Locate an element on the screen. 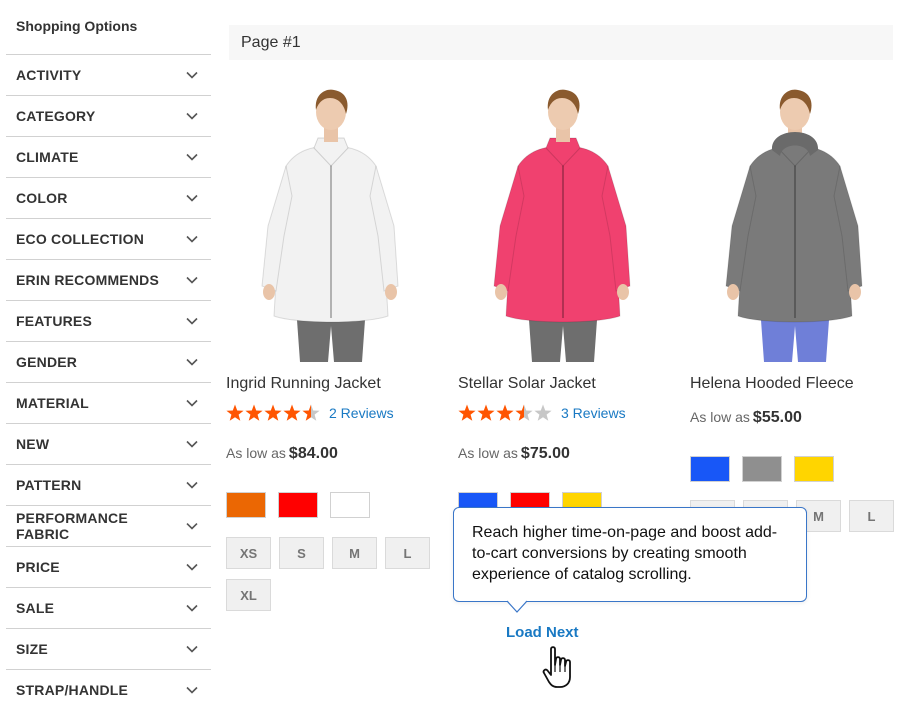  filter-erin-recommends: ERIN RECOMMENDS is located at coordinates (108, 280).